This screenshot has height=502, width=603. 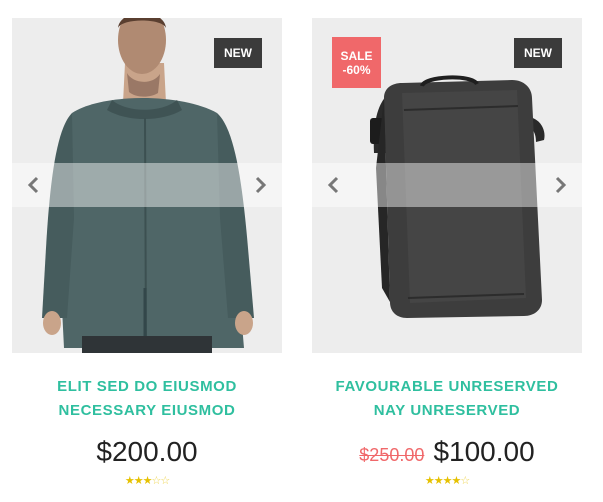 What do you see at coordinates (147, 399) in the screenshot?
I see `product-title: ELIT SED DO EIUSMOD NECESSARY EIUSMOD` at bounding box center [147, 399].